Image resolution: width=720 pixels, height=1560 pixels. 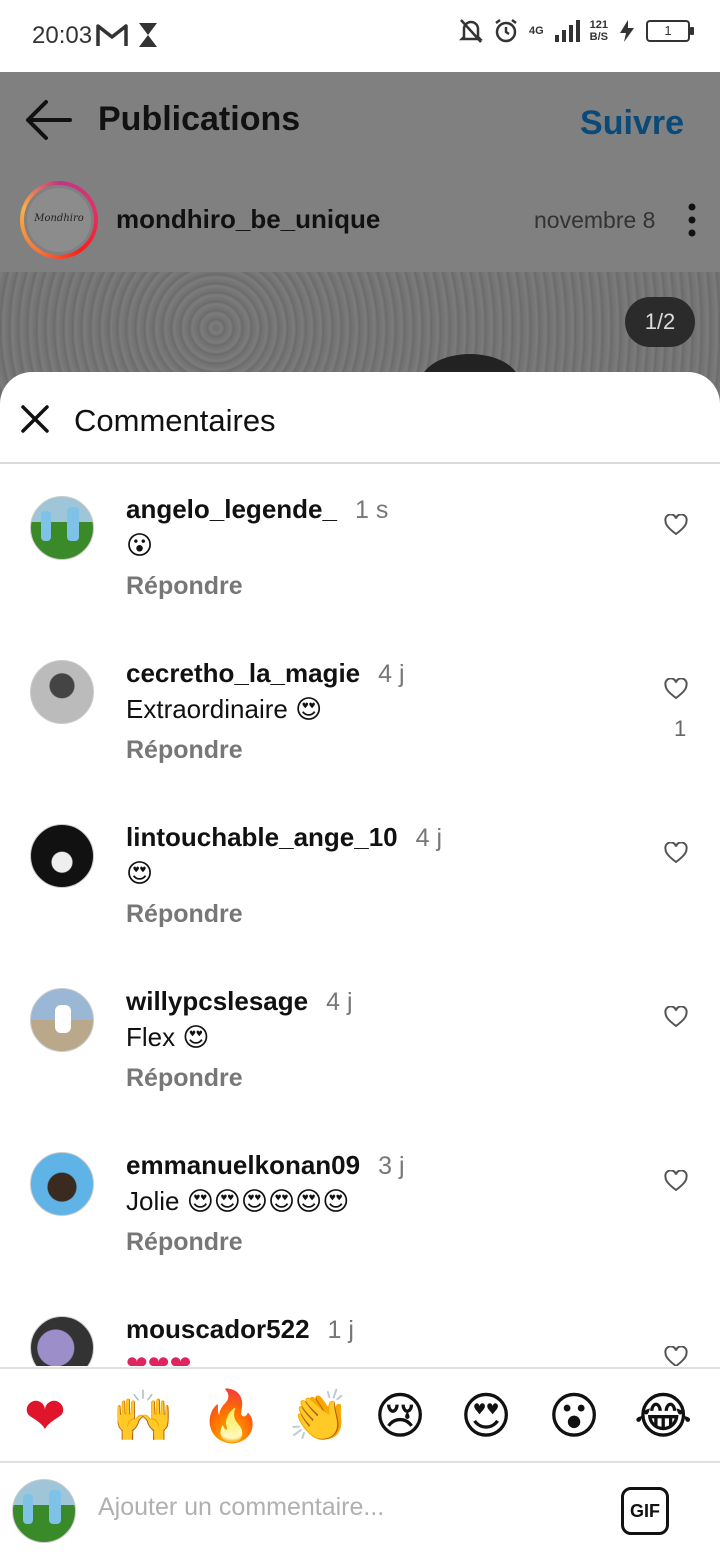 What do you see at coordinates (360, 1204) in the screenshot?
I see `comment-item: emmanuelkonan09 3 j Jolie 😍😍😍😍😍😍 Répondre` at bounding box center [360, 1204].